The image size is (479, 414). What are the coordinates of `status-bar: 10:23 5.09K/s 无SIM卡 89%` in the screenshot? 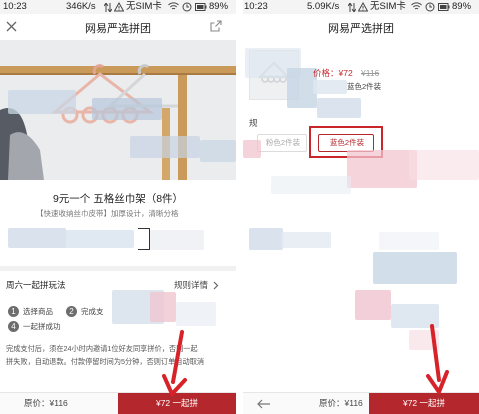 It's located at (361, 7).